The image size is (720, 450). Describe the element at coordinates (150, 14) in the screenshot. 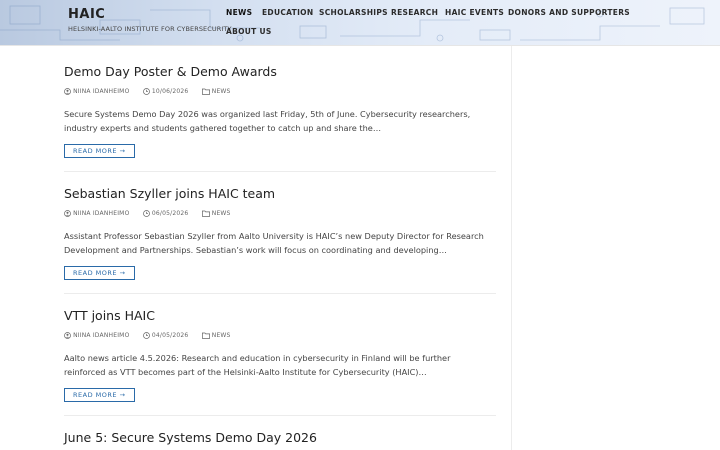

I see `site-title: HAIC` at that location.